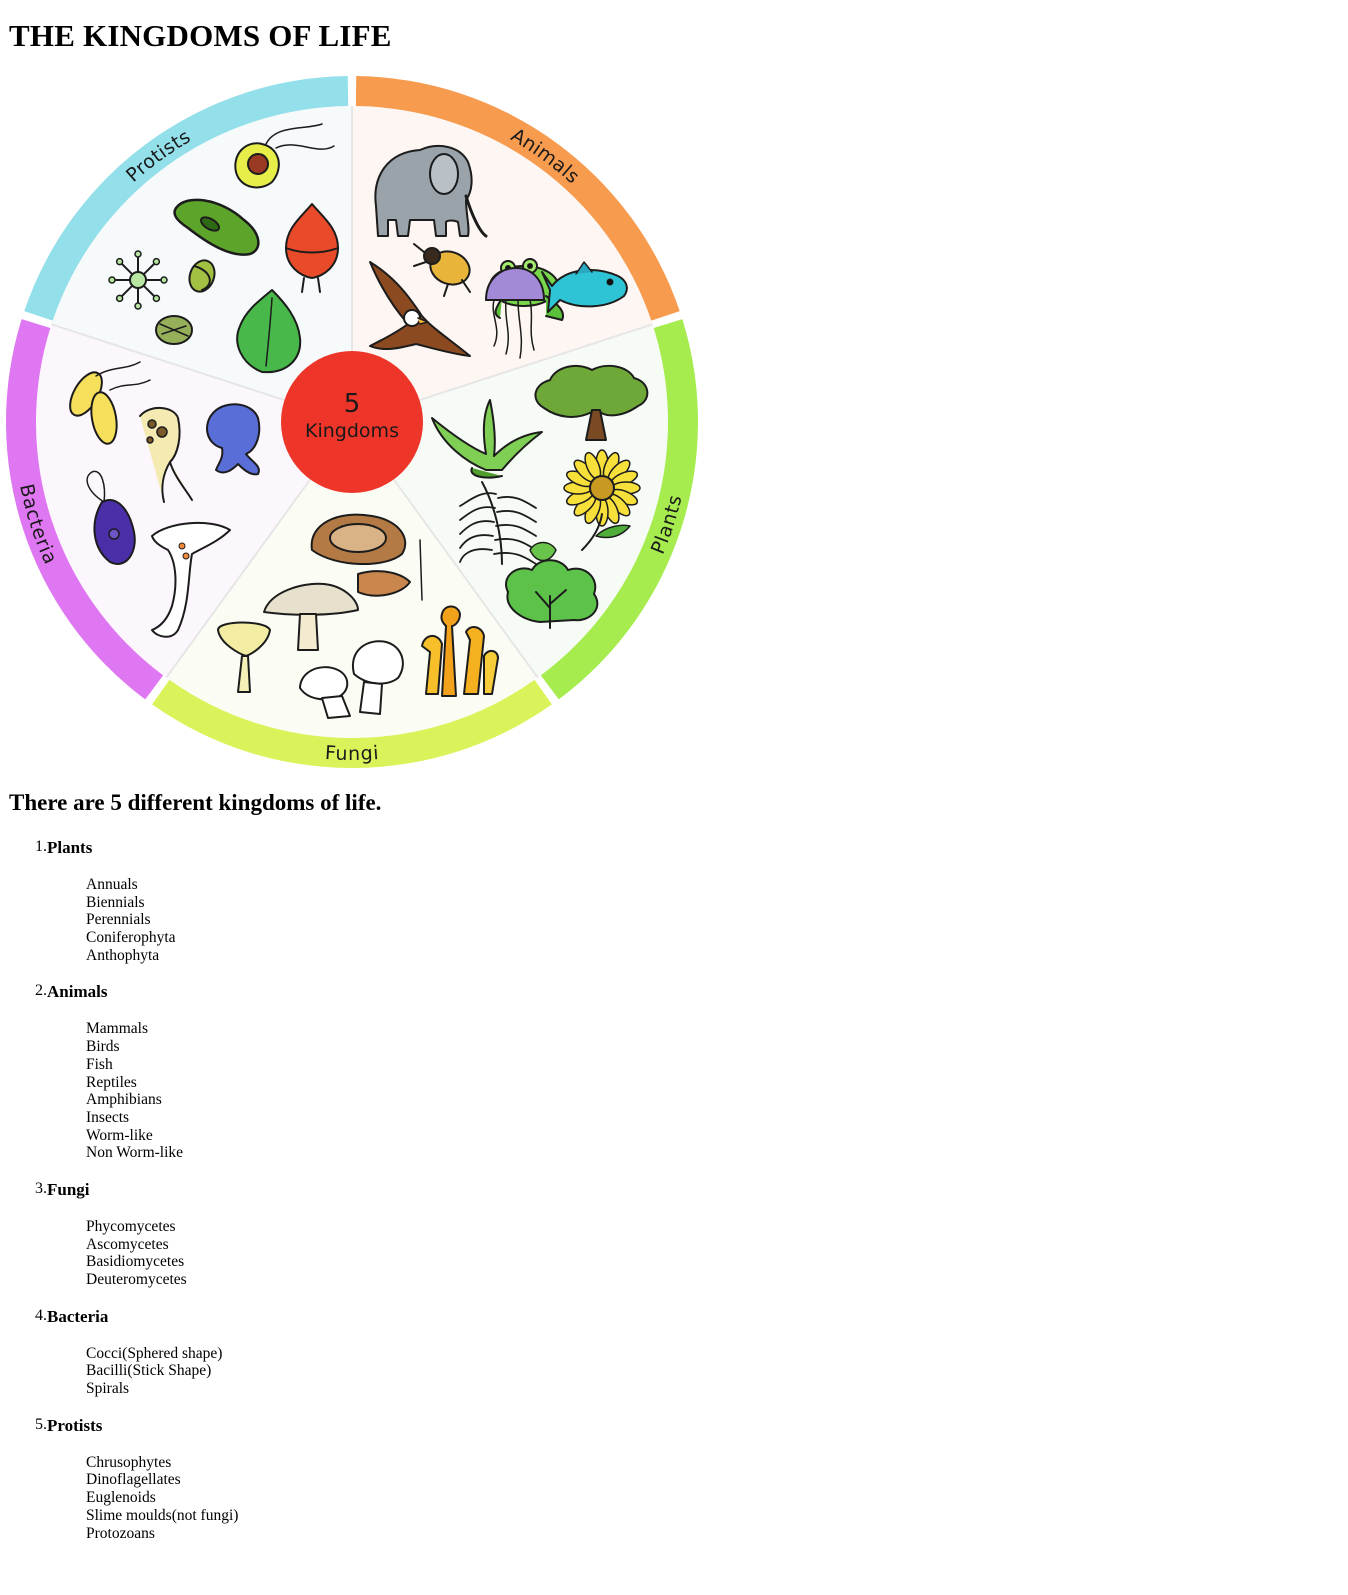 The width and height of the screenshot is (1348, 1595). Describe the element at coordinates (120, 1533) in the screenshot. I see `subtype-item: Protozoans` at that location.